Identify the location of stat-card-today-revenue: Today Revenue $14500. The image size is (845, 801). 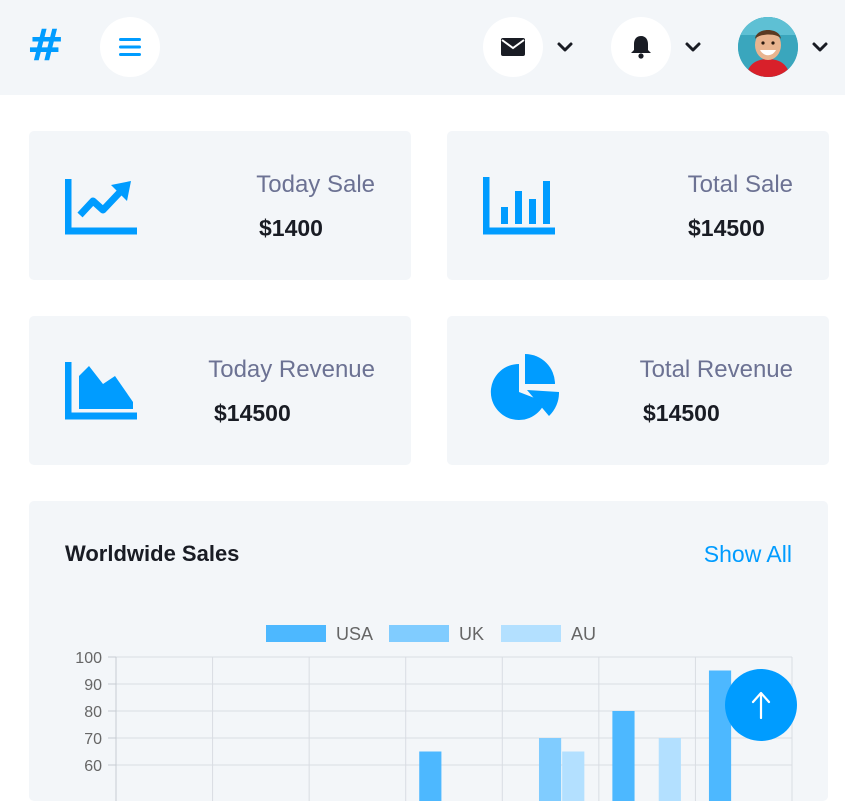
(220, 390).